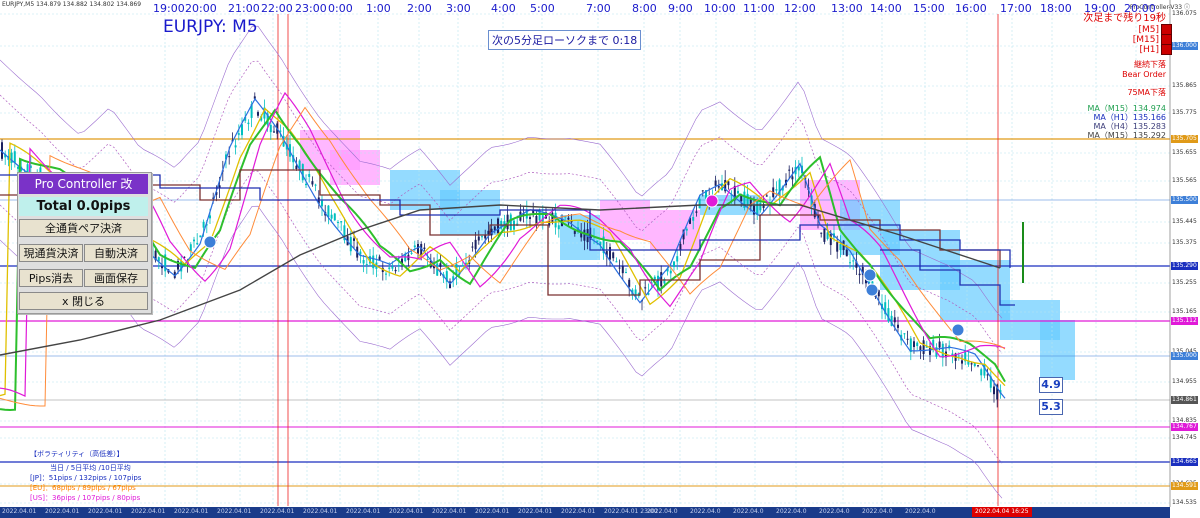 This screenshot has height=518, width=1200. Describe the element at coordinates (311, 8) in the screenshot. I see `hour-tick-label: 23:00` at that location.